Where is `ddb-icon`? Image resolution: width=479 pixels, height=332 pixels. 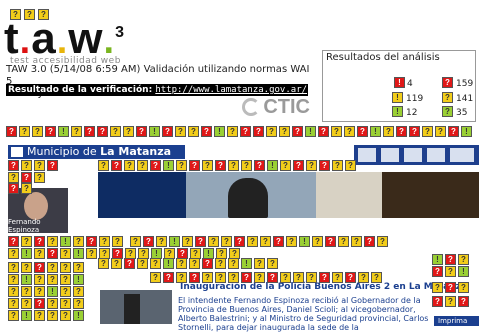 ddb-icon is located at coordinates (462, 155).